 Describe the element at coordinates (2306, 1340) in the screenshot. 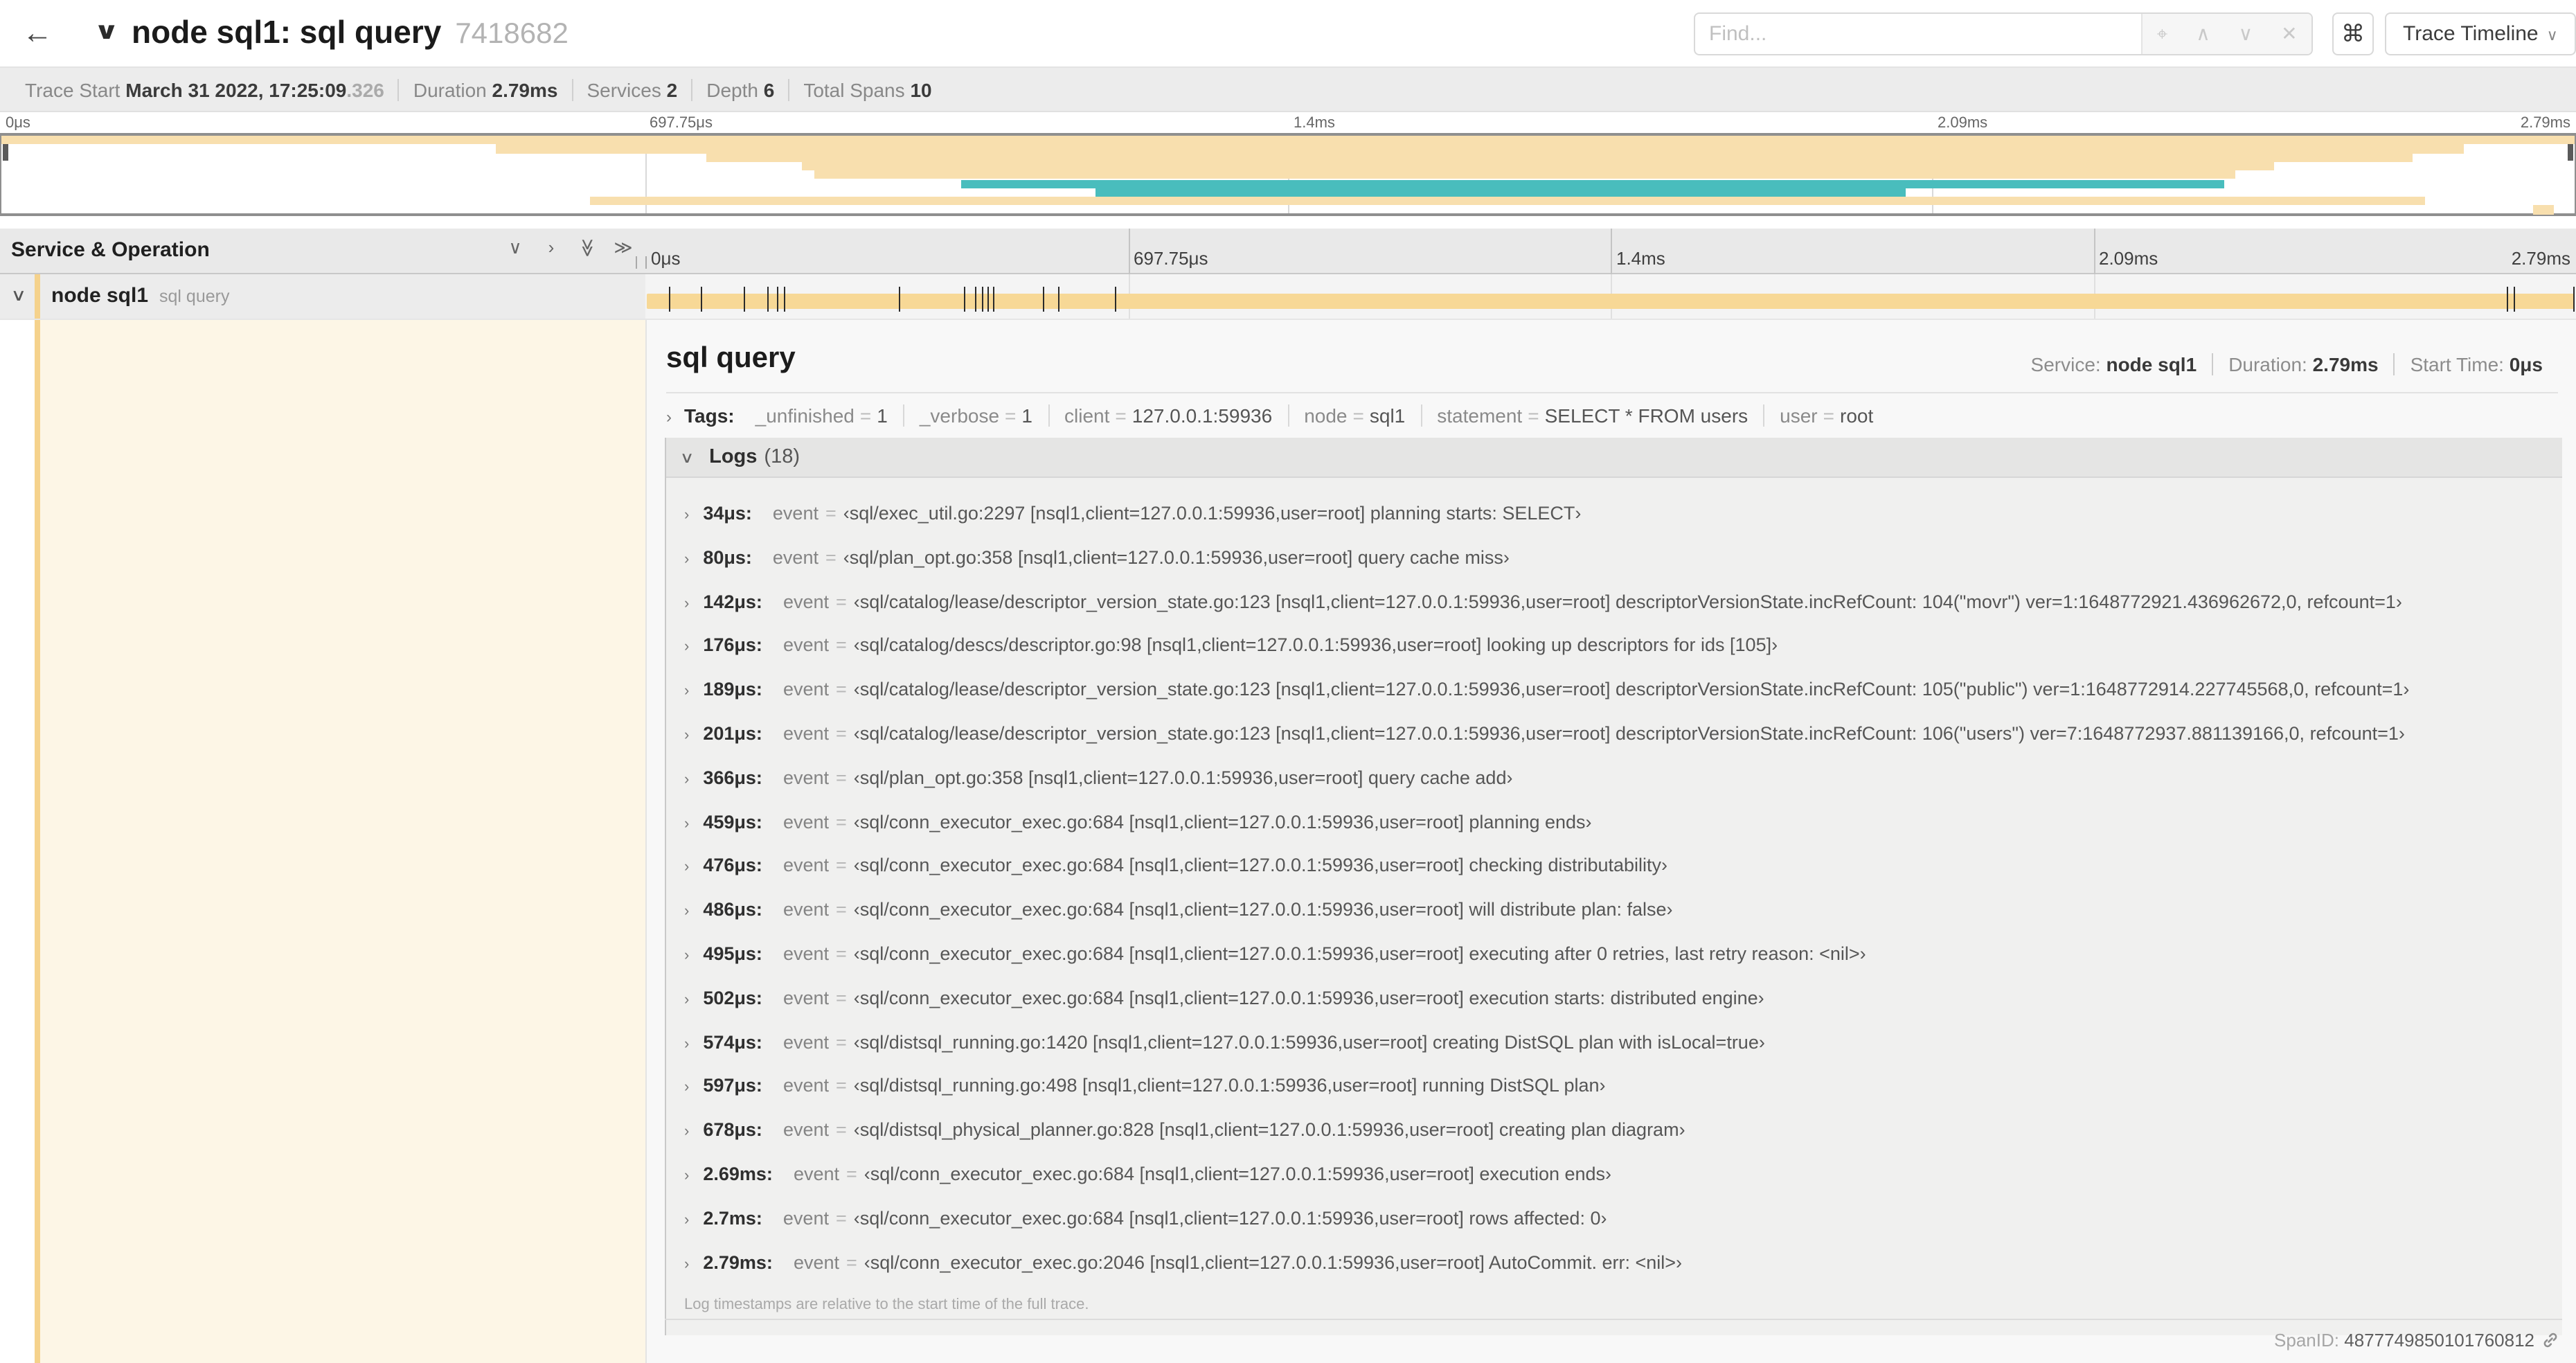

I see `span-id-label: SpanID:` at that location.